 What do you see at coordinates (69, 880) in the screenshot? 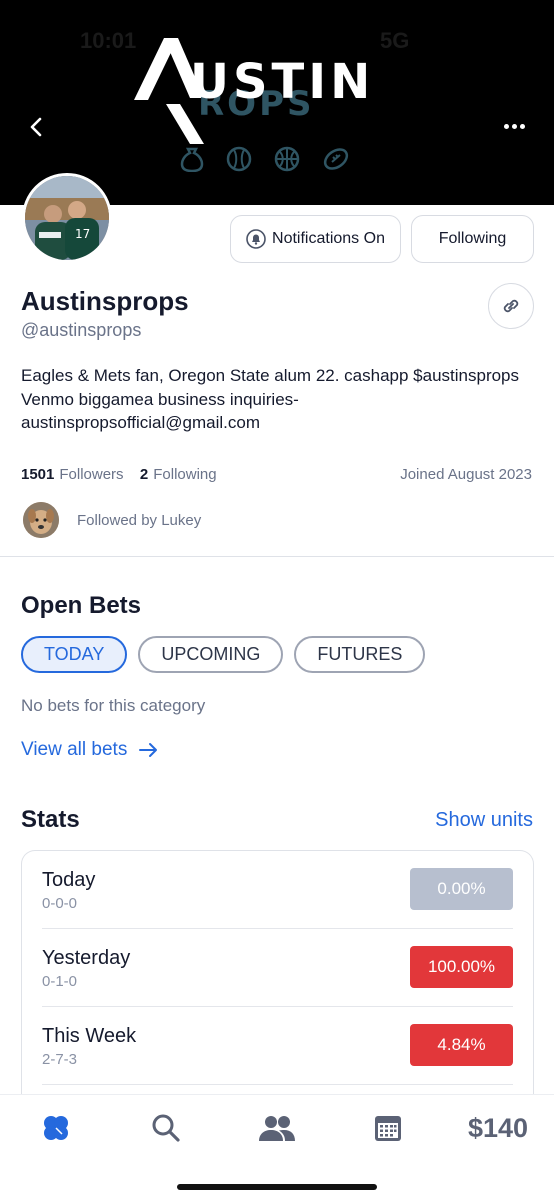
I see `stat-label: Today` at bounding box center [69, 880].